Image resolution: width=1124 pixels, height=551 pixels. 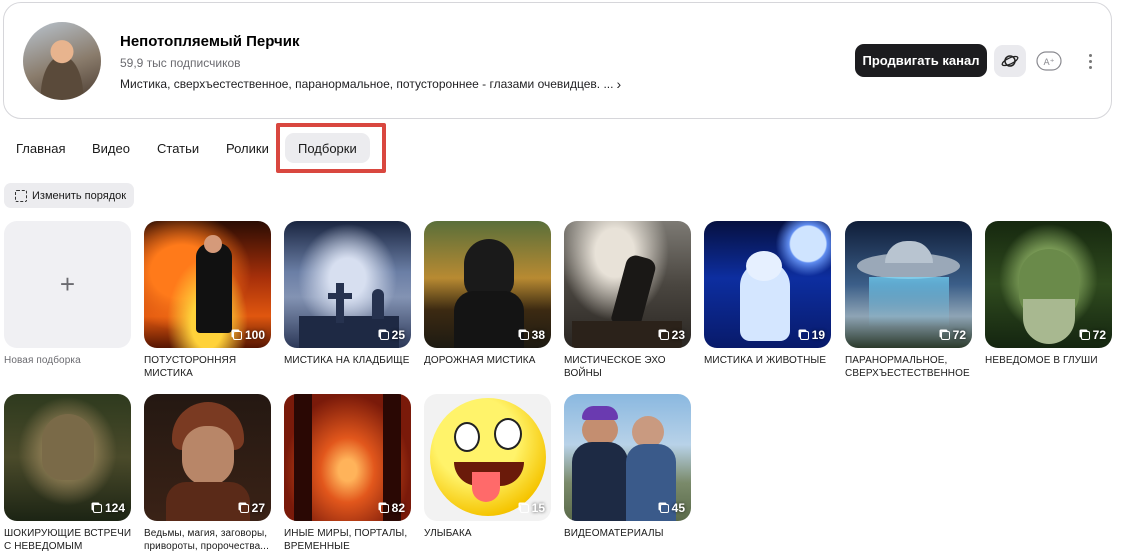 What do you see at coordinates (448, 533) in the screenshot?
I see `collection-title: УЛЫБАКА` at bounding box center [448, 533].